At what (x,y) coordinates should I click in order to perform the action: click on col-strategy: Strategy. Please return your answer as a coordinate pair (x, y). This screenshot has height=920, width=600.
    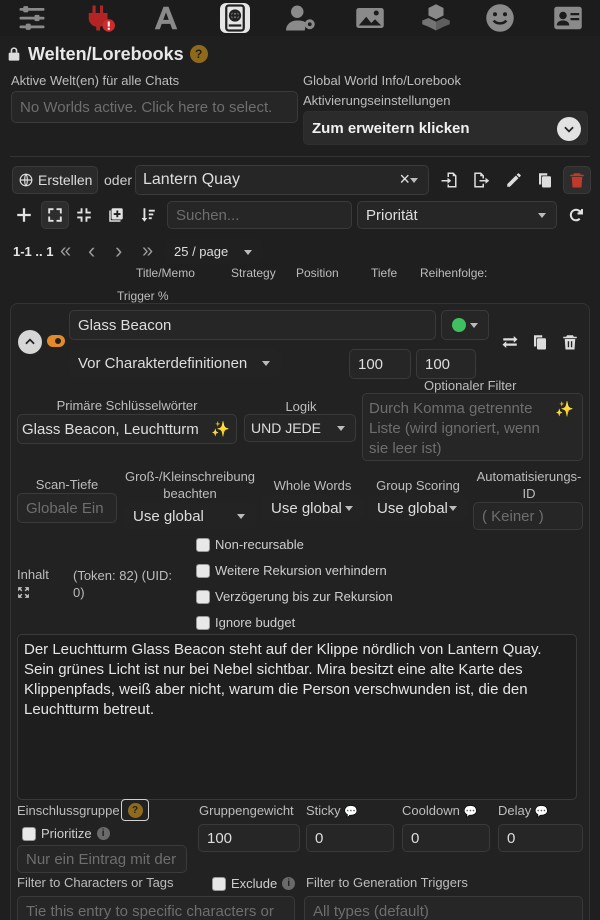
    Looking at the image, I should click on (253, 273).